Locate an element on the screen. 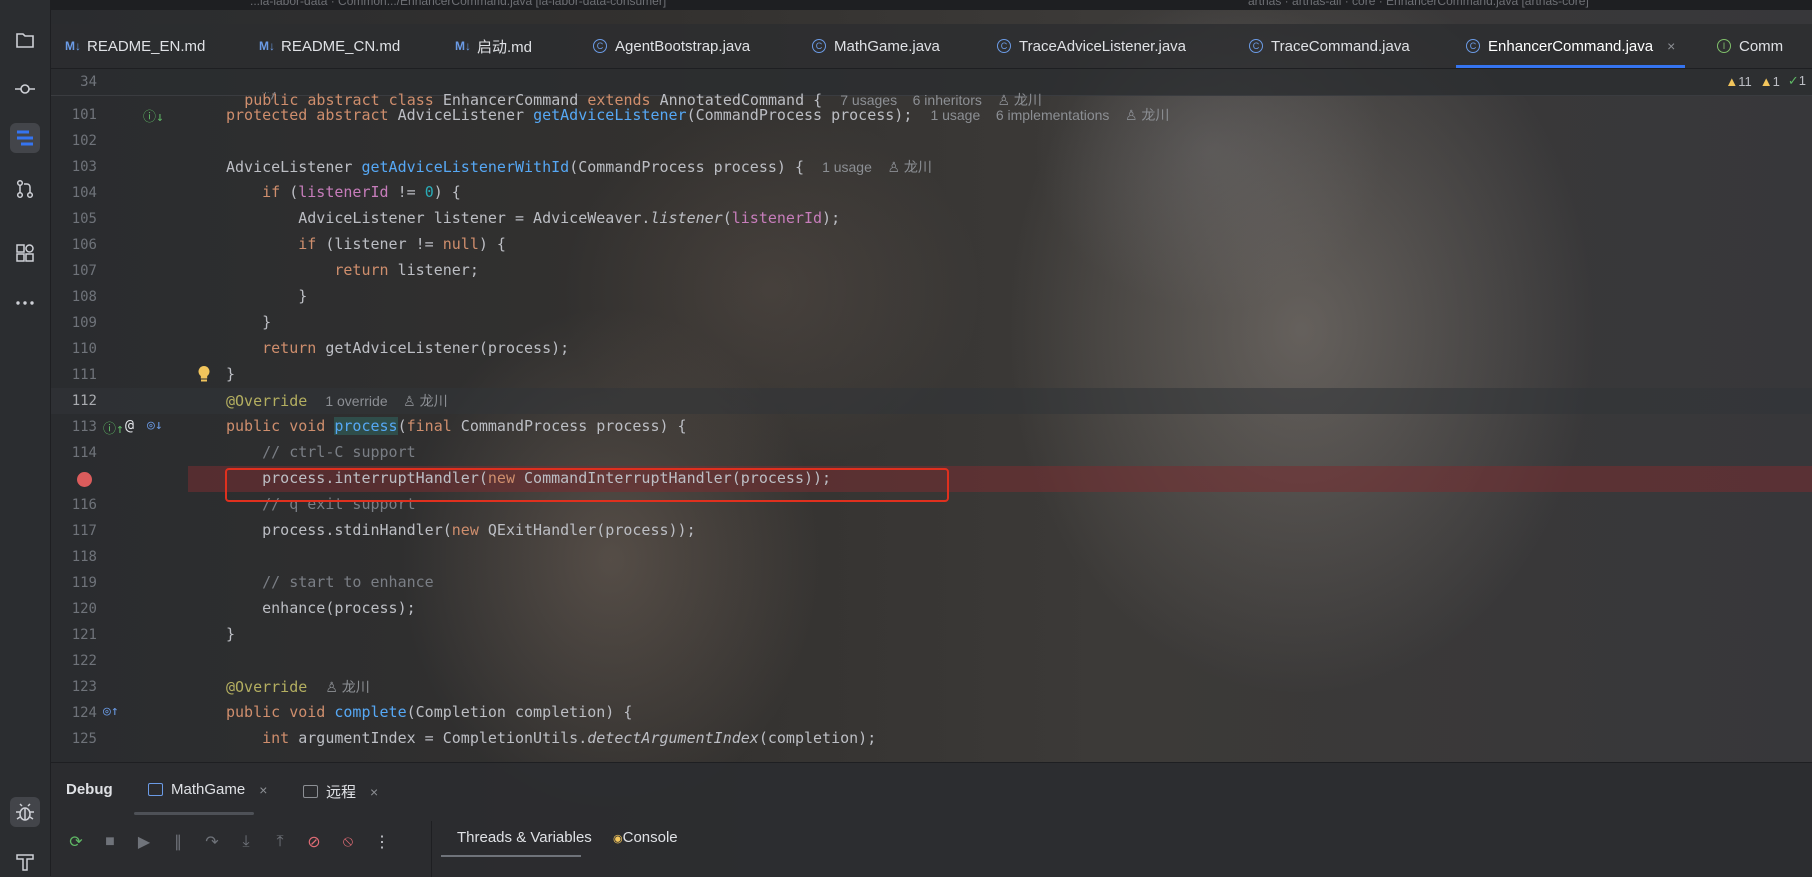 This screenshot has height=877, width=1812. step-into-icon: ⤓ is located at coordinates (246, 842).